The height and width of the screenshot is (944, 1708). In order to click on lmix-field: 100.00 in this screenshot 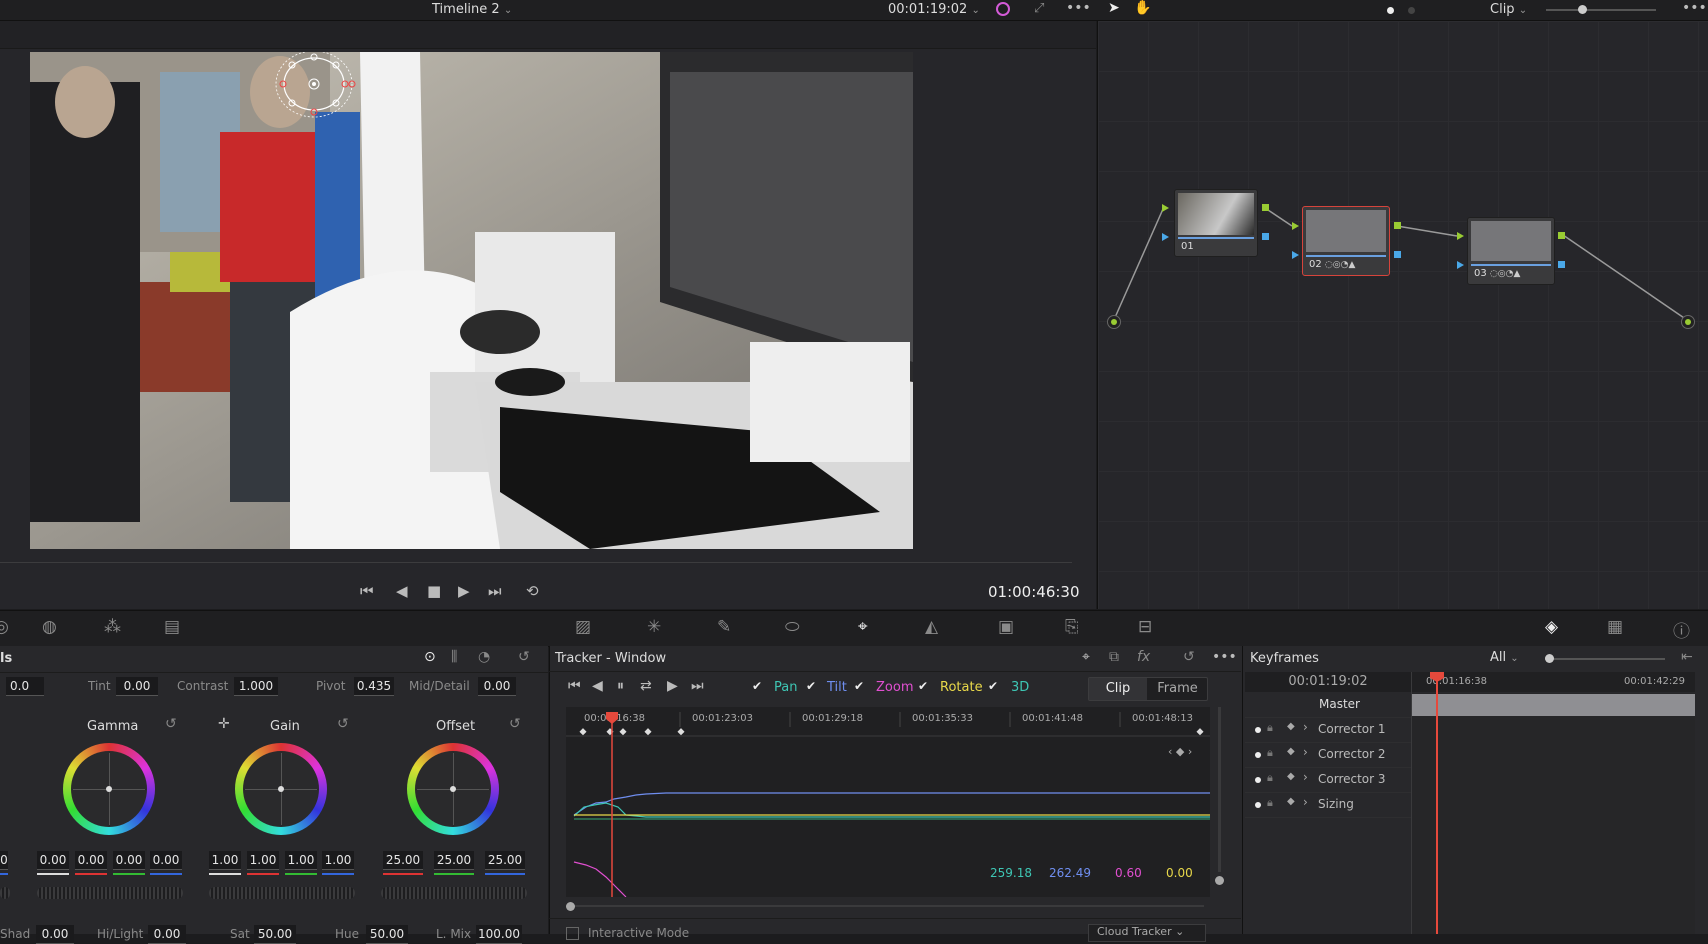, I will do `click(499, 934)`.